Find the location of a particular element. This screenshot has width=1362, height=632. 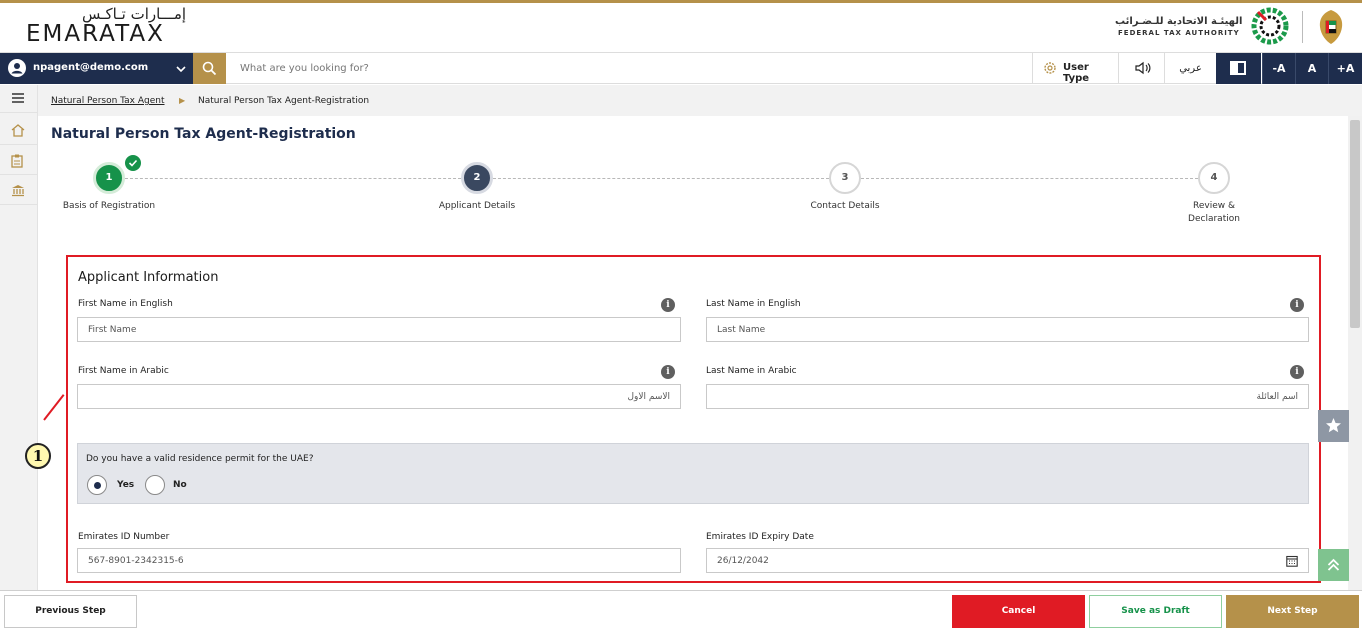

font-increase-button: +A is located at coordinates (1345, 68).